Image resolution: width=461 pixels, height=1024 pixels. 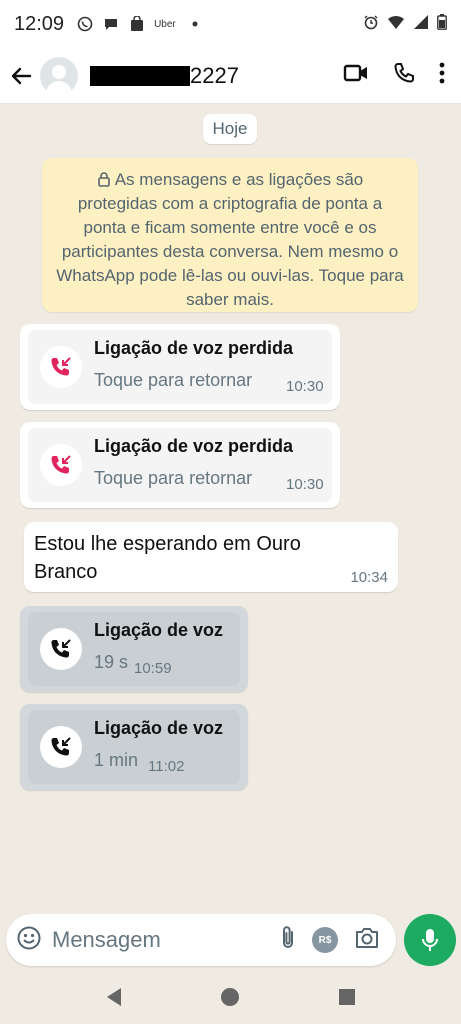 I want to click on phone-icon, so click(x=404, y=73).